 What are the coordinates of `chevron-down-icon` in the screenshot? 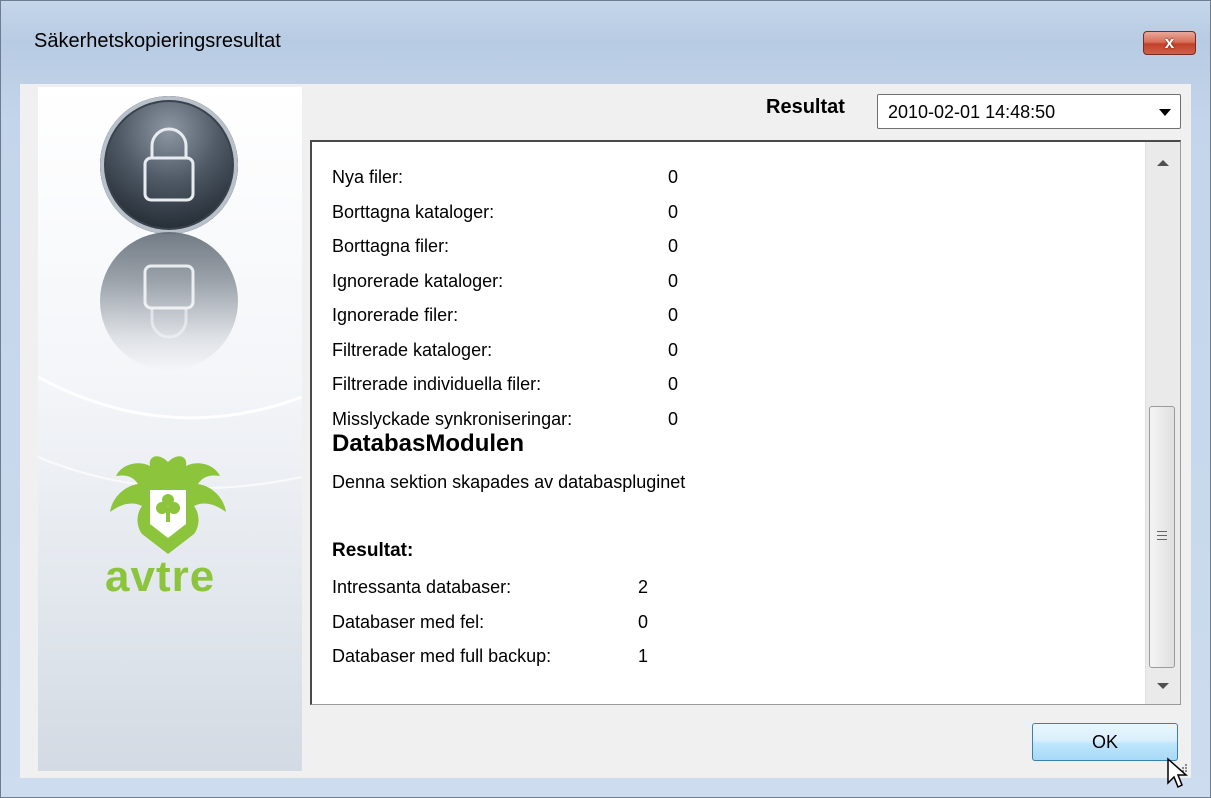 It's located at (1165, 112).